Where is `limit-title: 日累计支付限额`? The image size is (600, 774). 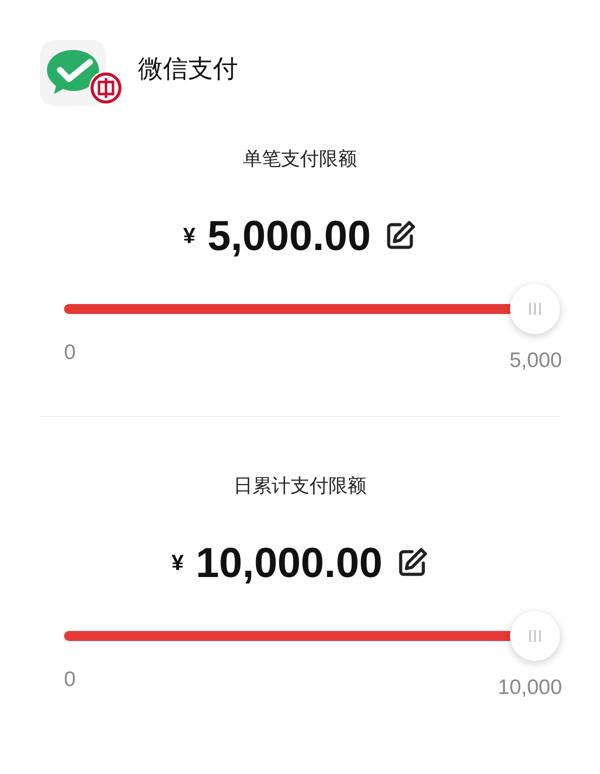
limit-title: 日累计支付限额 is located at coordinates (300, 487).